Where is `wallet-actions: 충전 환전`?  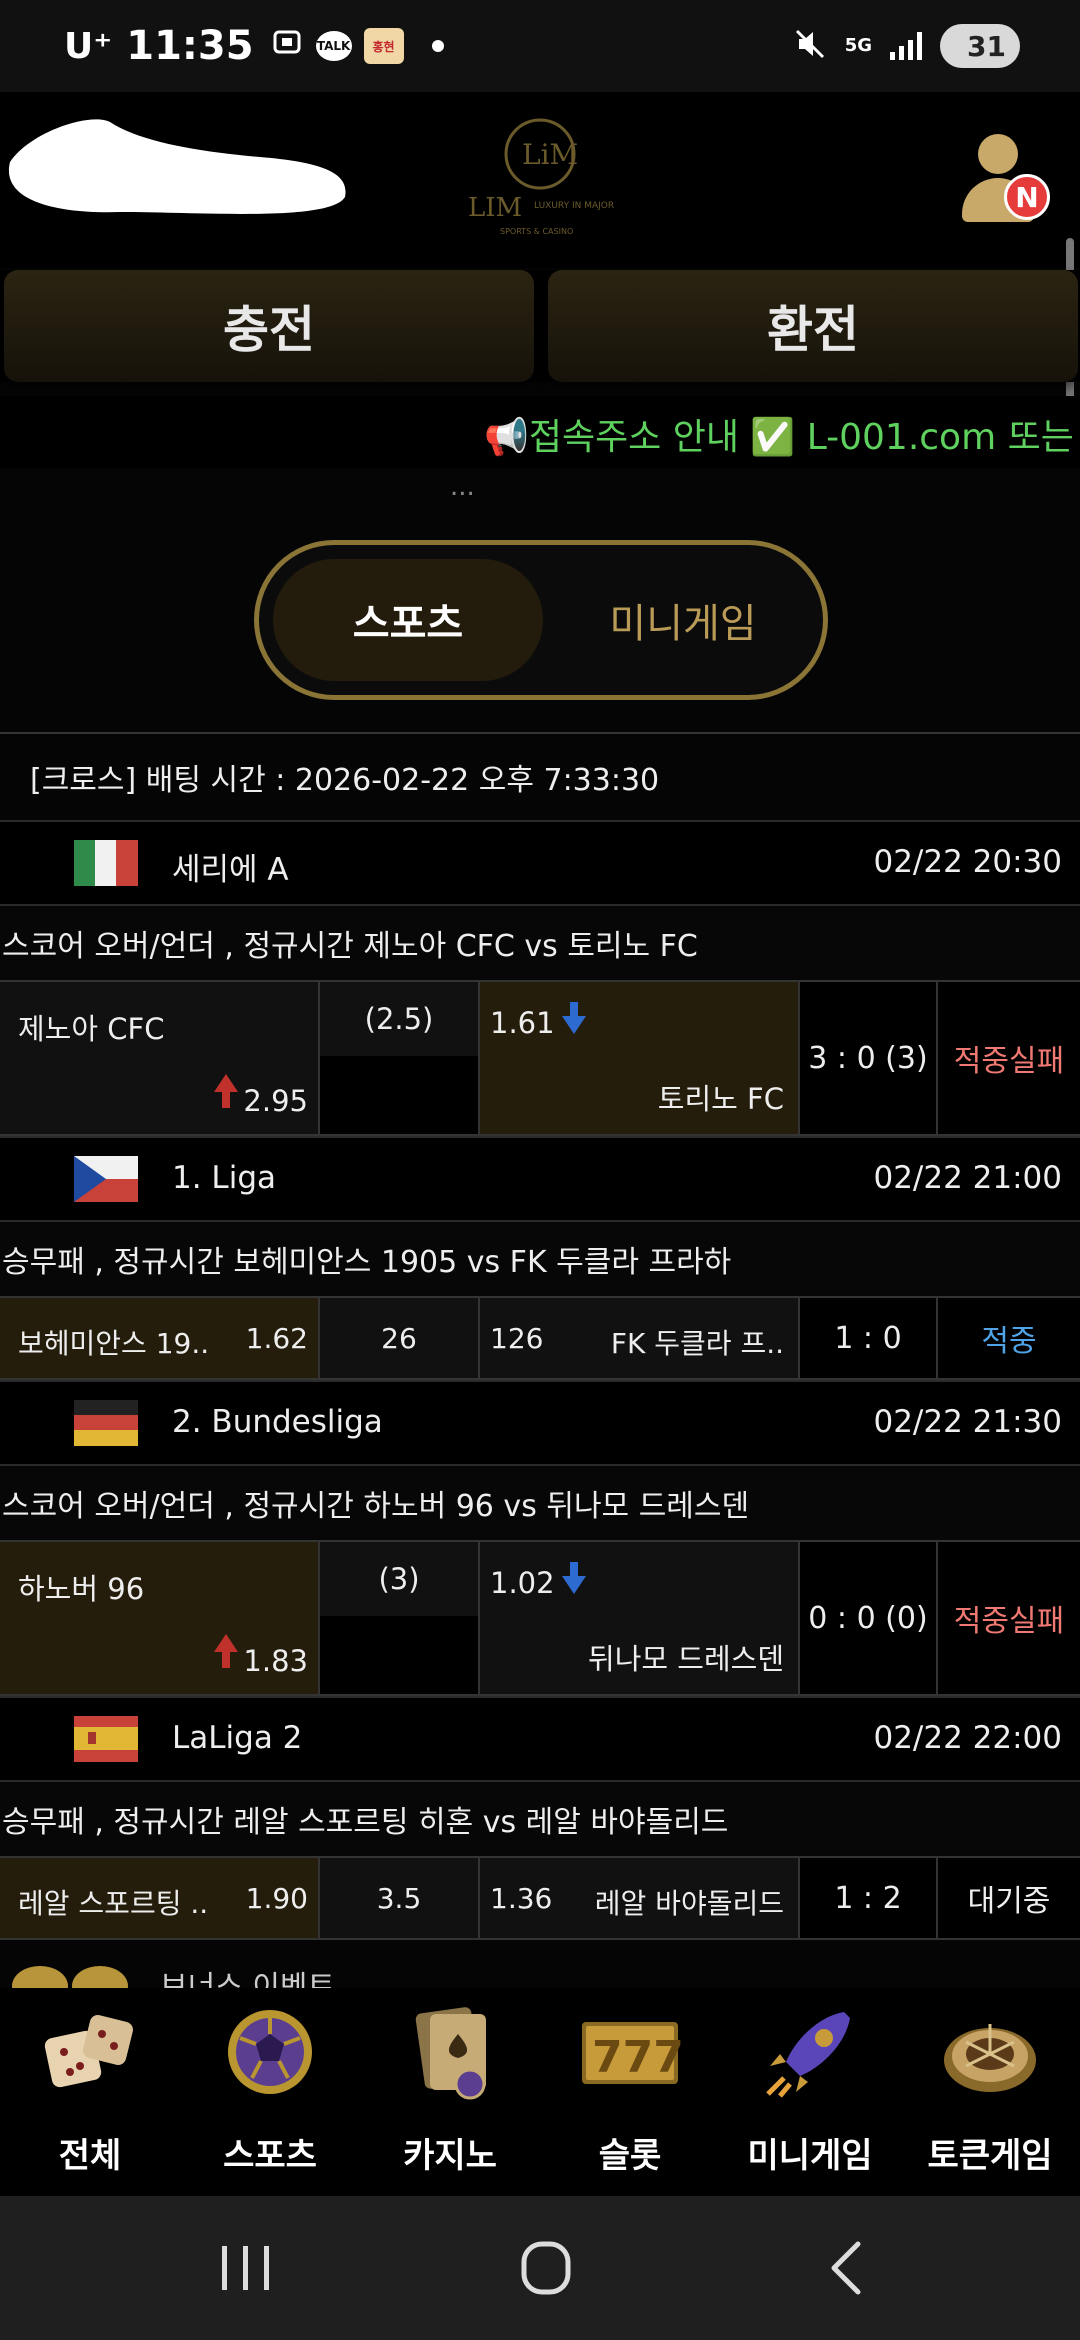
wallet-actions: 충전 환전 is located at coordinates (540, 326).